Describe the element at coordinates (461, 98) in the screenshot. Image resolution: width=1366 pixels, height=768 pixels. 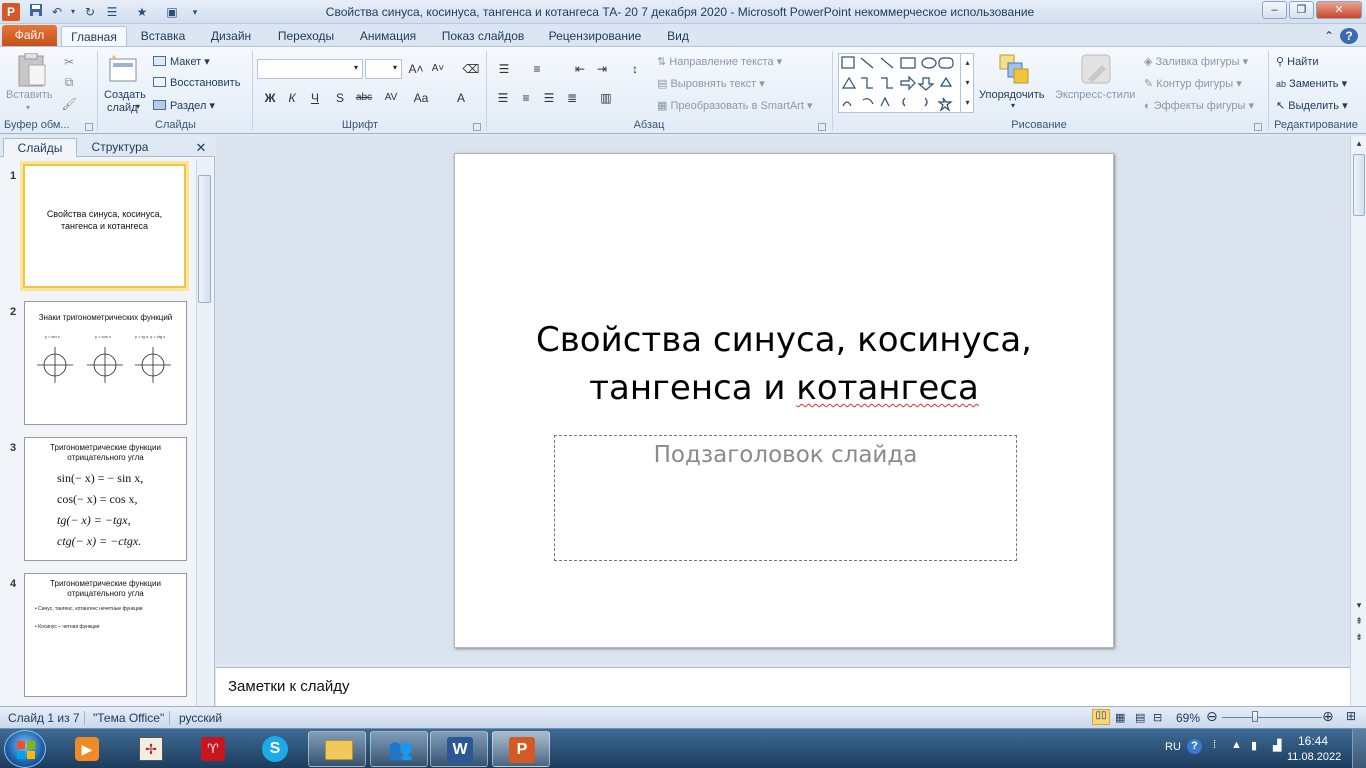
I see `font-color-button: A` at that location.